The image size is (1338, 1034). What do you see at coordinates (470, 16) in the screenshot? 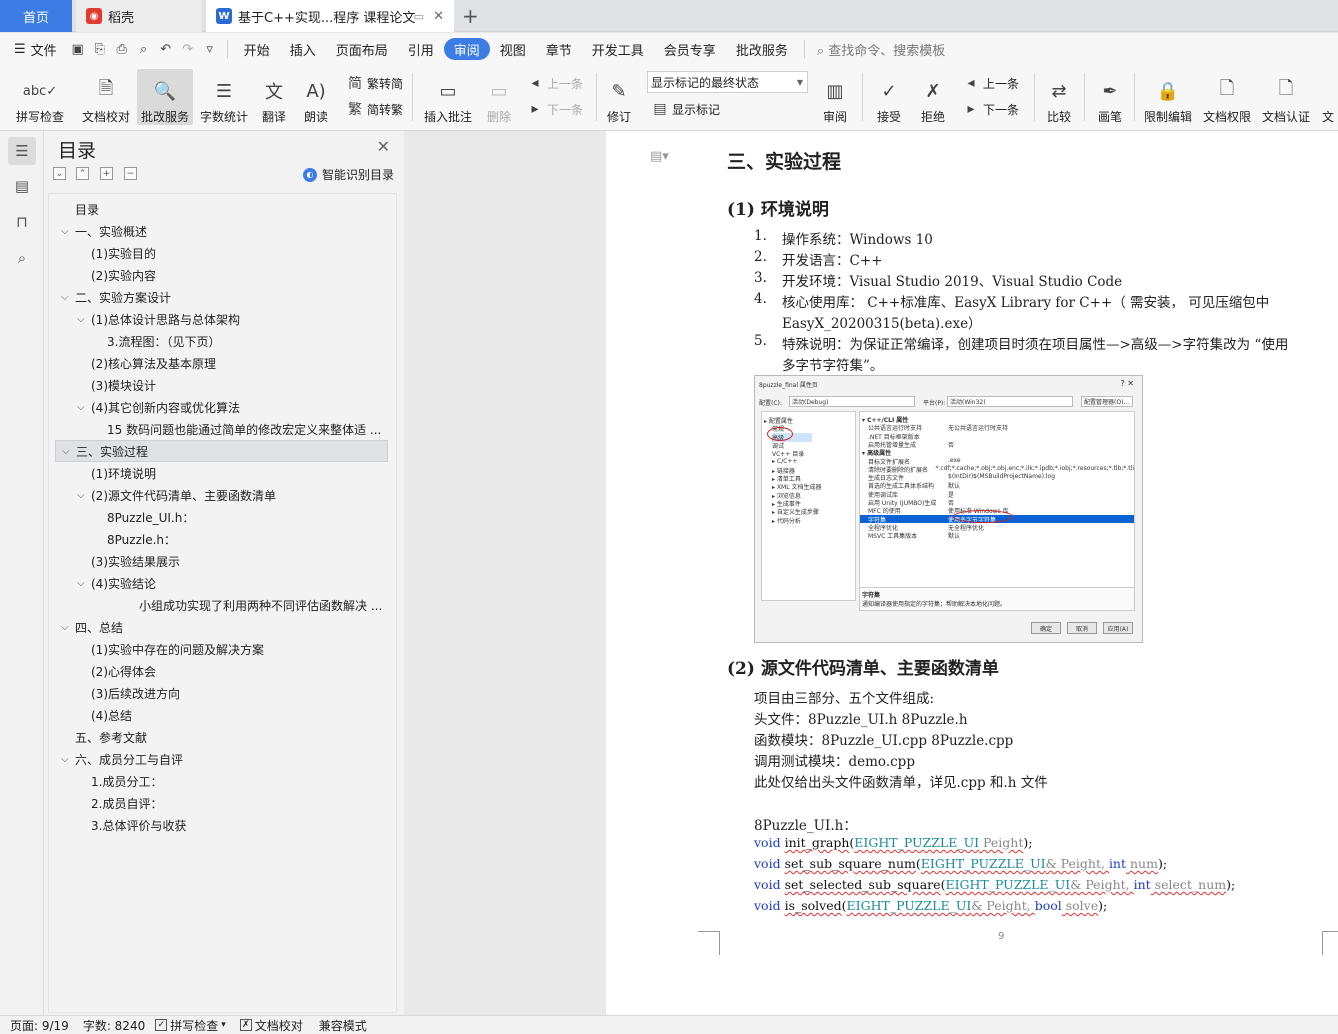
I see `new-tab-button: +` at bounding box center [470, 16].